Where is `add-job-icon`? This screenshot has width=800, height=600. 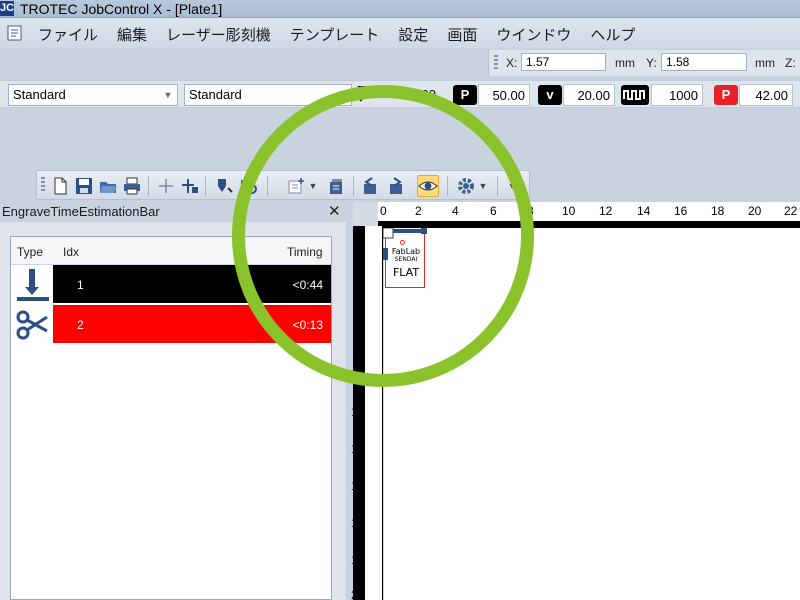 add-job-icon is located at coordinates (296, 186).